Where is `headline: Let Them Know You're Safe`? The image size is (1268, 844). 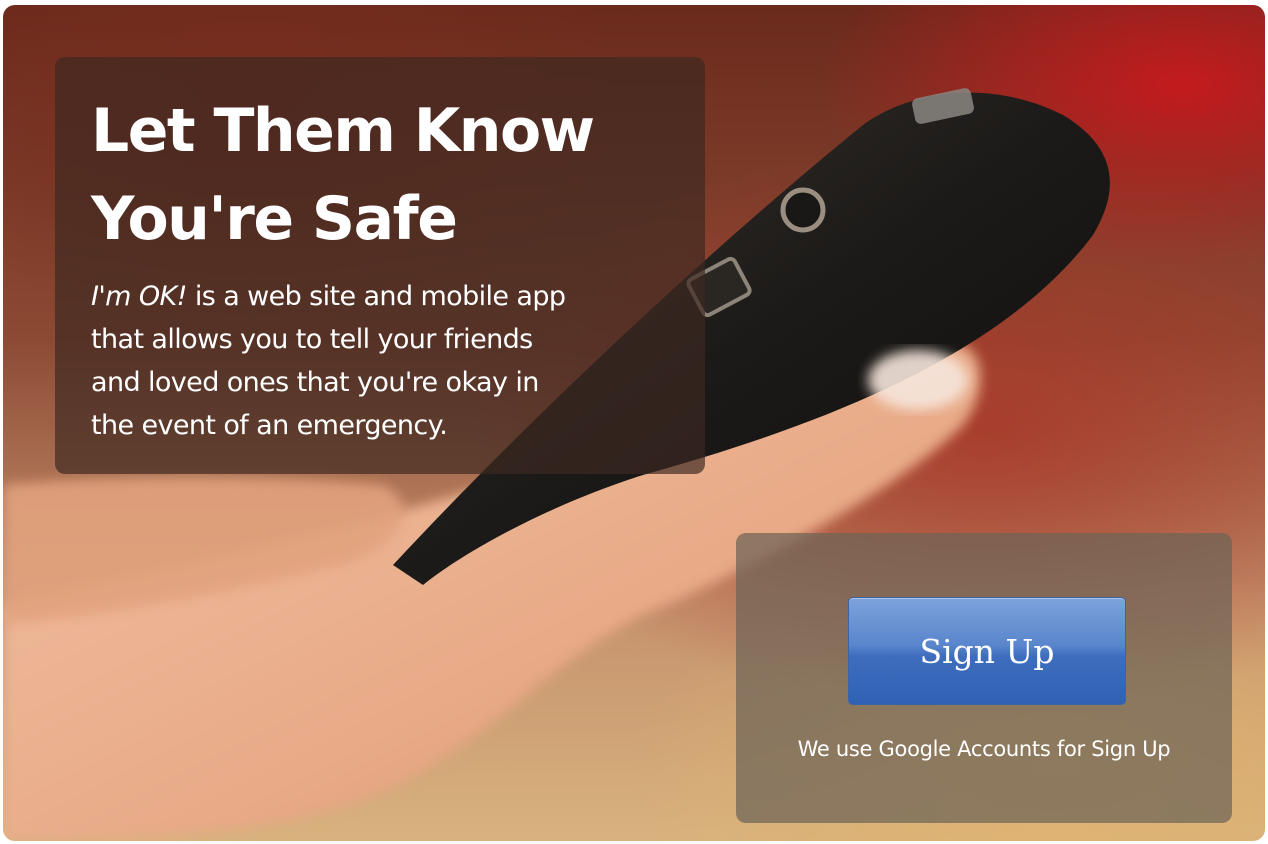
headline: Let Them Know You're Safe is located at coordinates (386, 175).